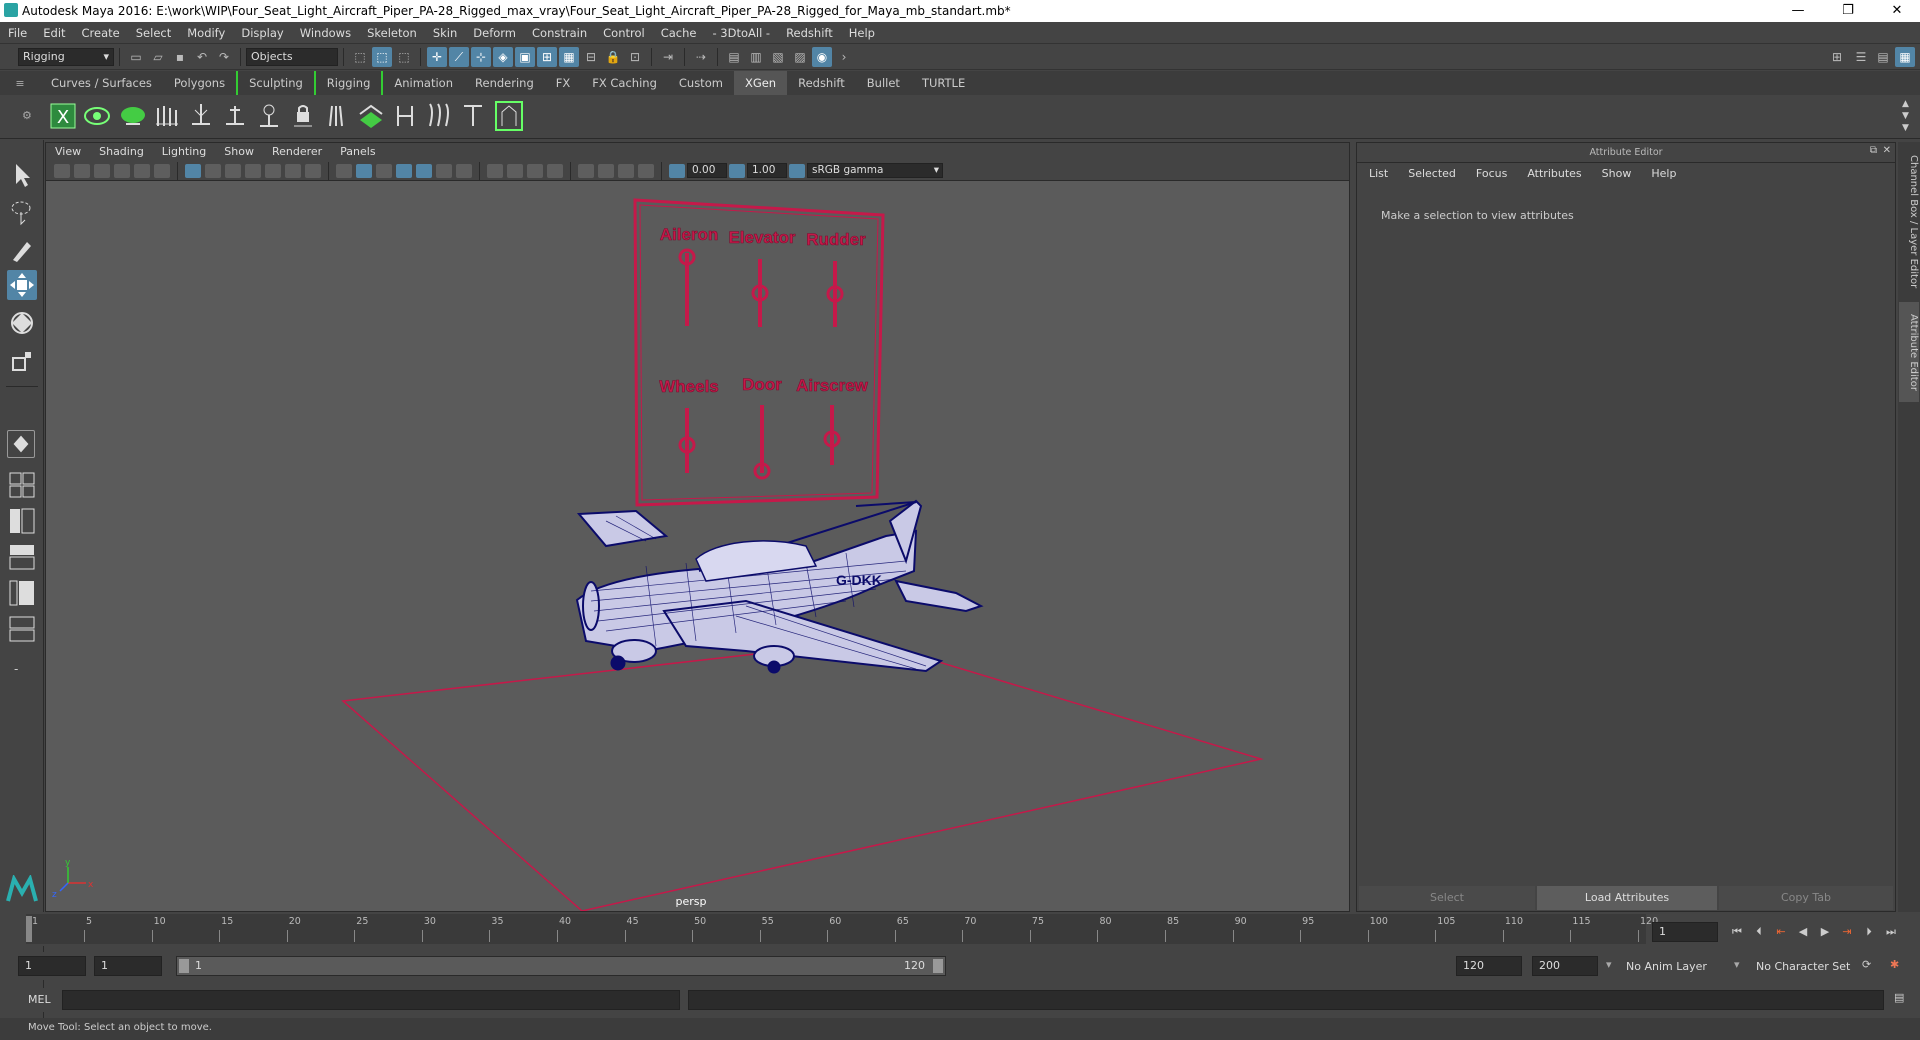 The height and width of the screenshot is (1040, 1920). What do you see at coordinates (1894, 964) in the screenshot?
I see `animation-prefs-icon: ✱` at bounding box center [1894, 964].